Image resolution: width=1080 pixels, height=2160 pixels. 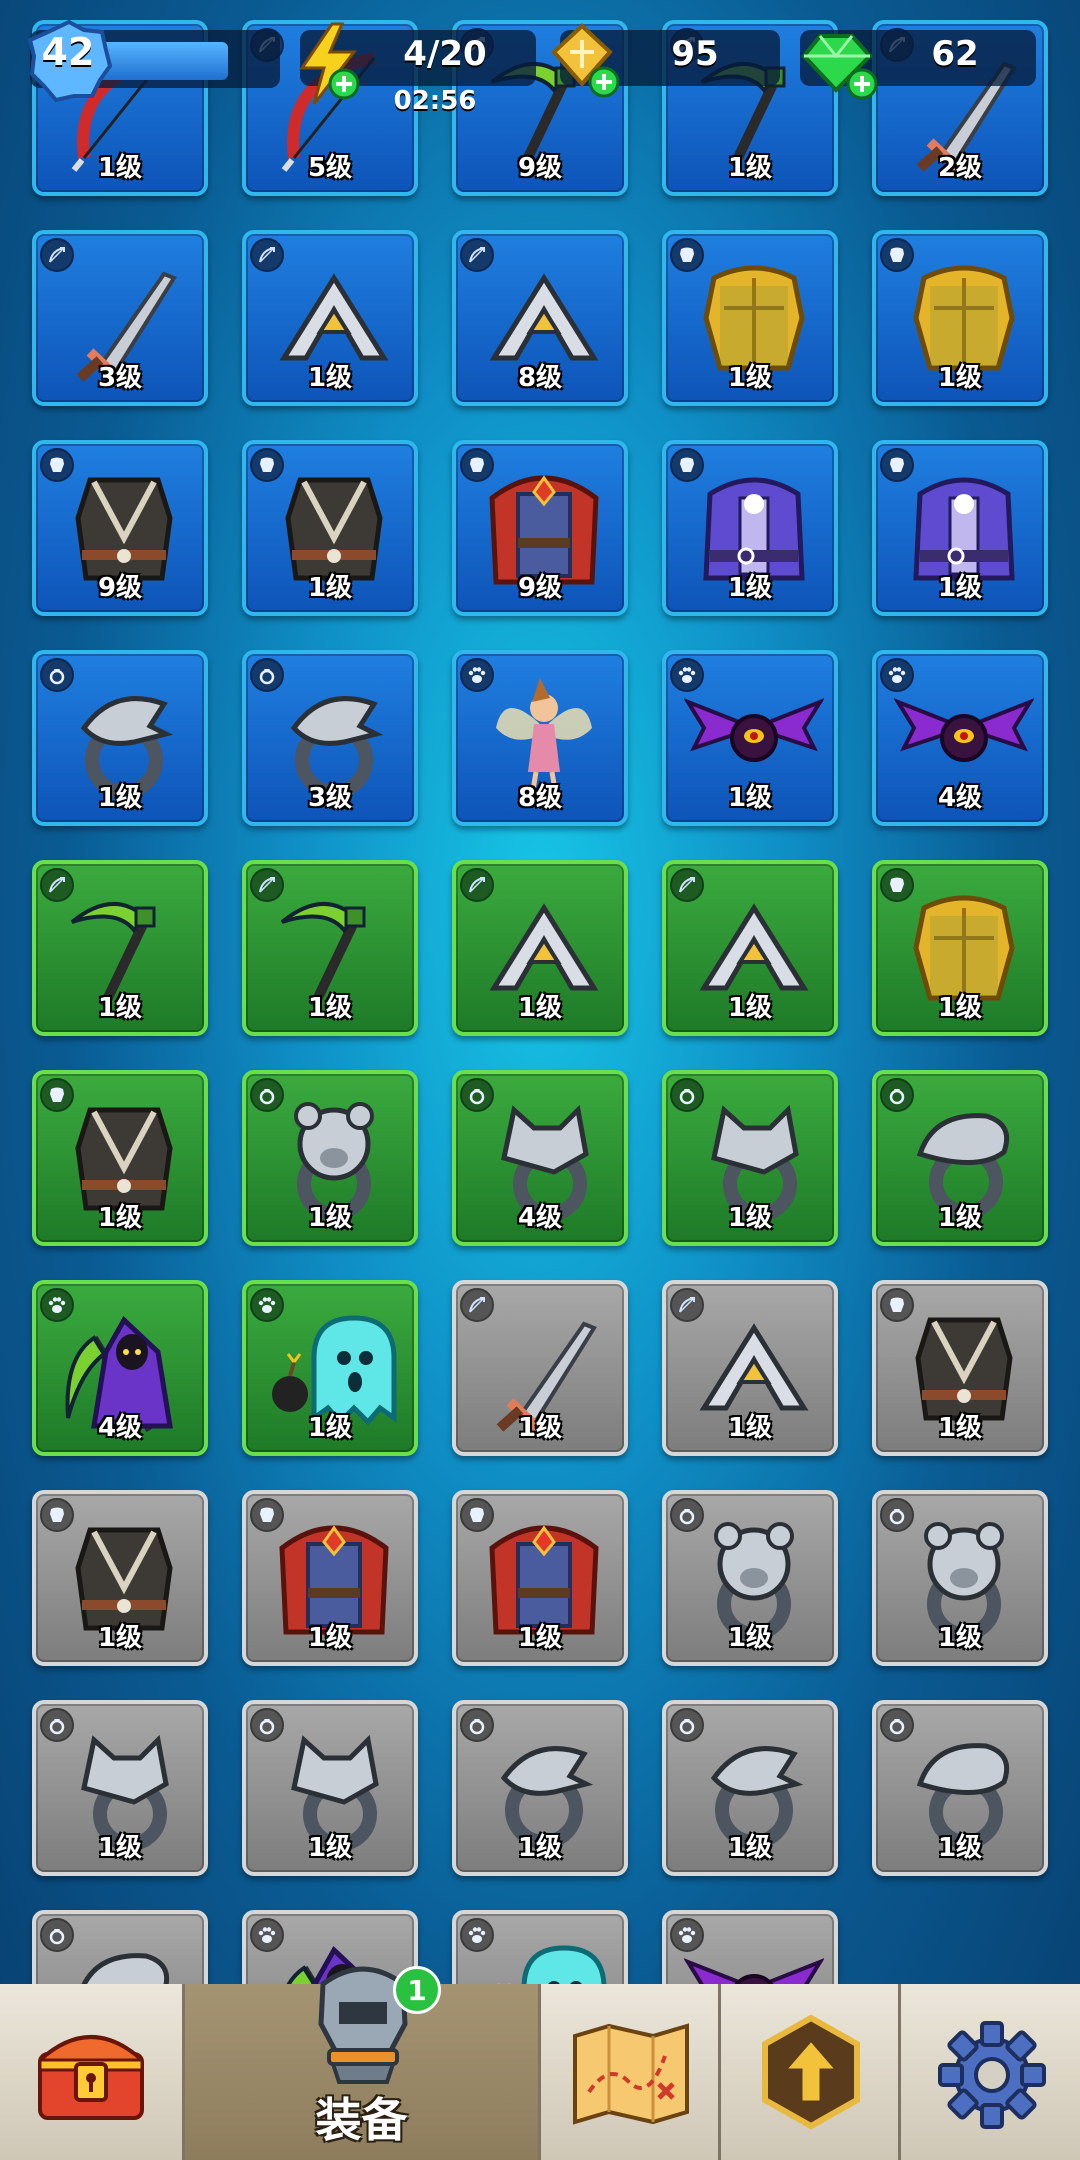 I want to click on bottom-nav: 1 装备, so click(x=540, y=2063).